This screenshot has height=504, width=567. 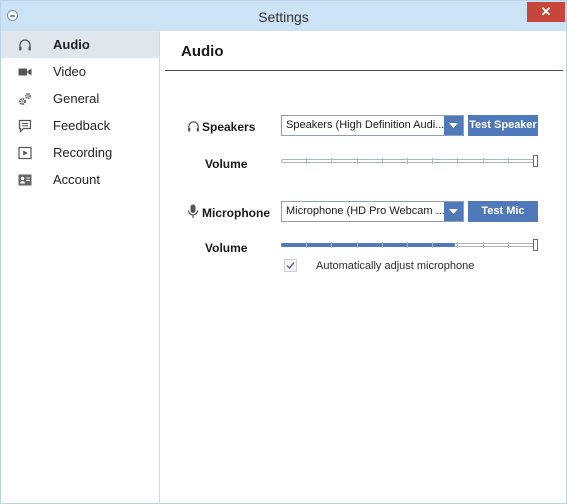 What do you see at coordinates (193, 213) in the screenshot?
I see `microphone-icon` at bounding box center [193, 213].